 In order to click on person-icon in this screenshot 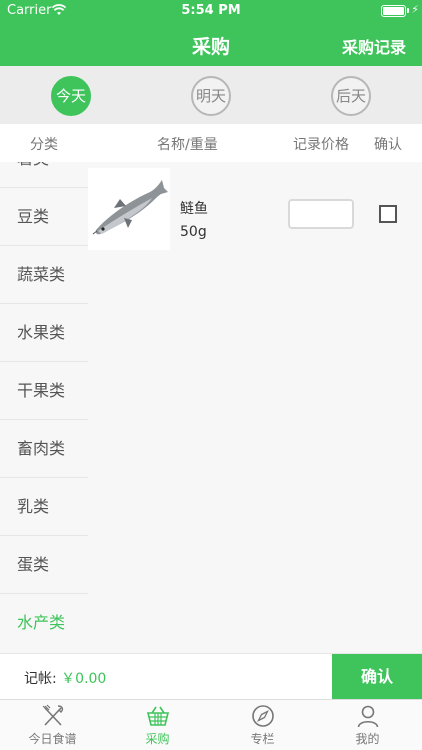, I will do `click(367, 716)`.